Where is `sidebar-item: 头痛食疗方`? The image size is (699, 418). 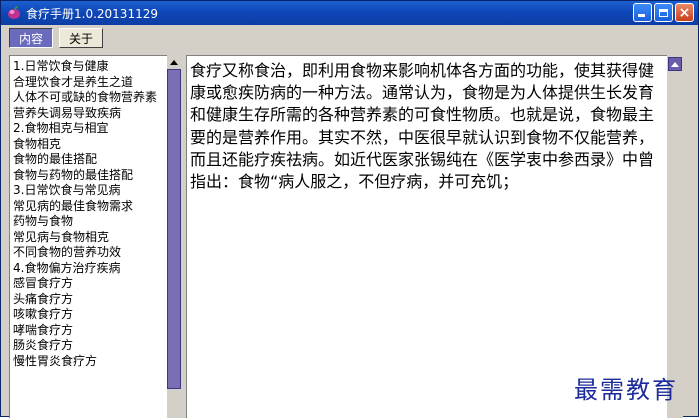
sidebar-item: 头痛食疗方 is located at coordinates (90, 300).